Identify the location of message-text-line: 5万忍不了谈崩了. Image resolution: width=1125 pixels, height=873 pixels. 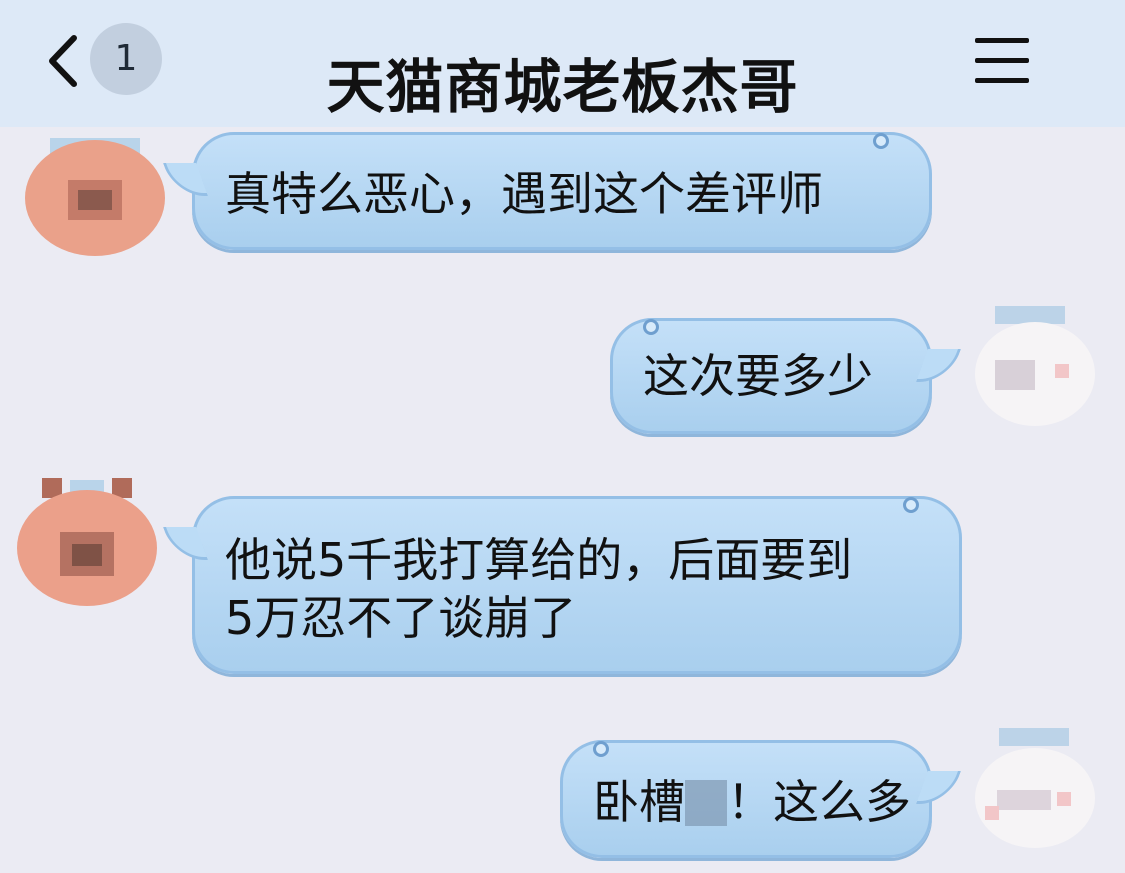
(401, 618).